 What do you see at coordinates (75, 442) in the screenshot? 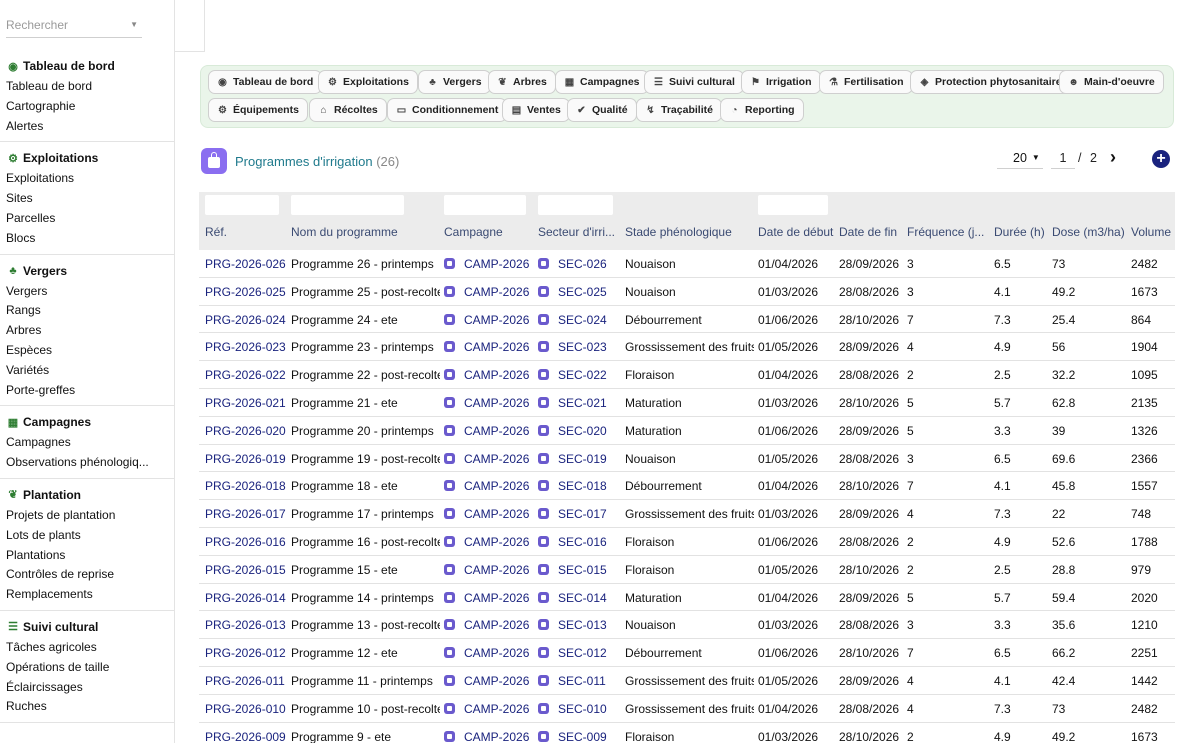
I see `sidebar-item: Campagnes` at bounding box center [75, 442].